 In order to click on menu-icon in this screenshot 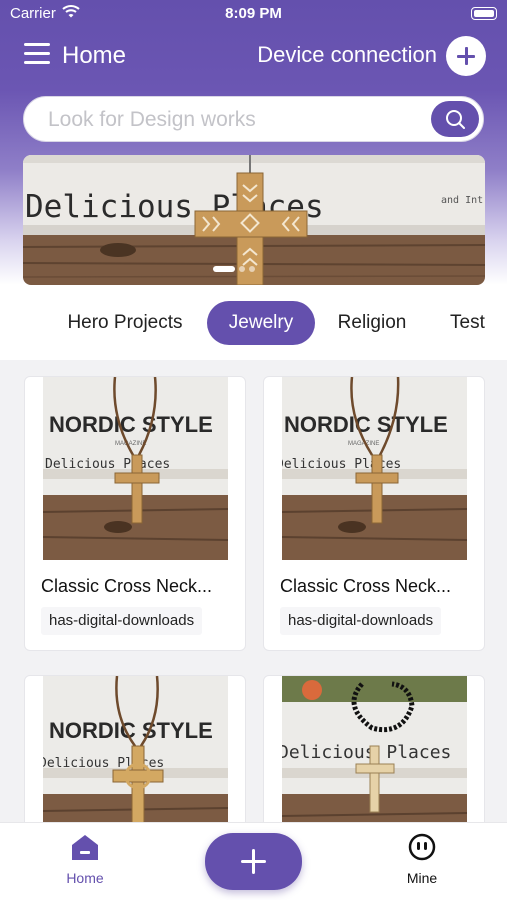, I will do `click(37, 54)`.